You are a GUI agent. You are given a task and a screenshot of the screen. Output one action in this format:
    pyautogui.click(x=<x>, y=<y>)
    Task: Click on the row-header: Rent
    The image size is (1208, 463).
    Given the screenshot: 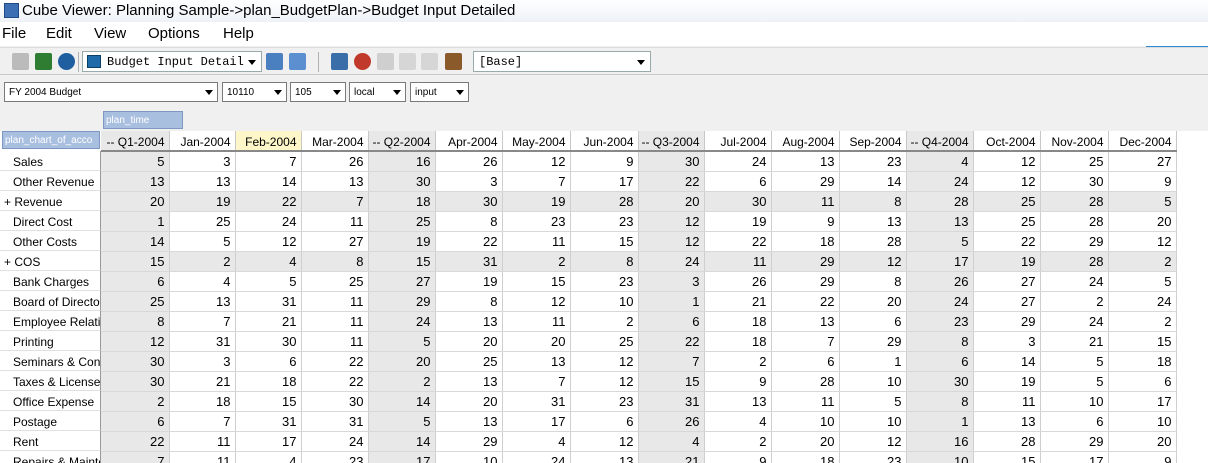 What is the action you would take?
    pyautogui.click(x=50, y=441)
    